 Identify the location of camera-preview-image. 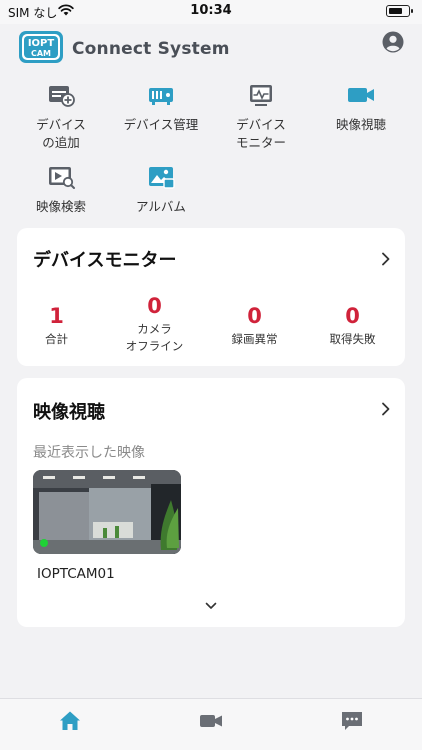
(107, 512).